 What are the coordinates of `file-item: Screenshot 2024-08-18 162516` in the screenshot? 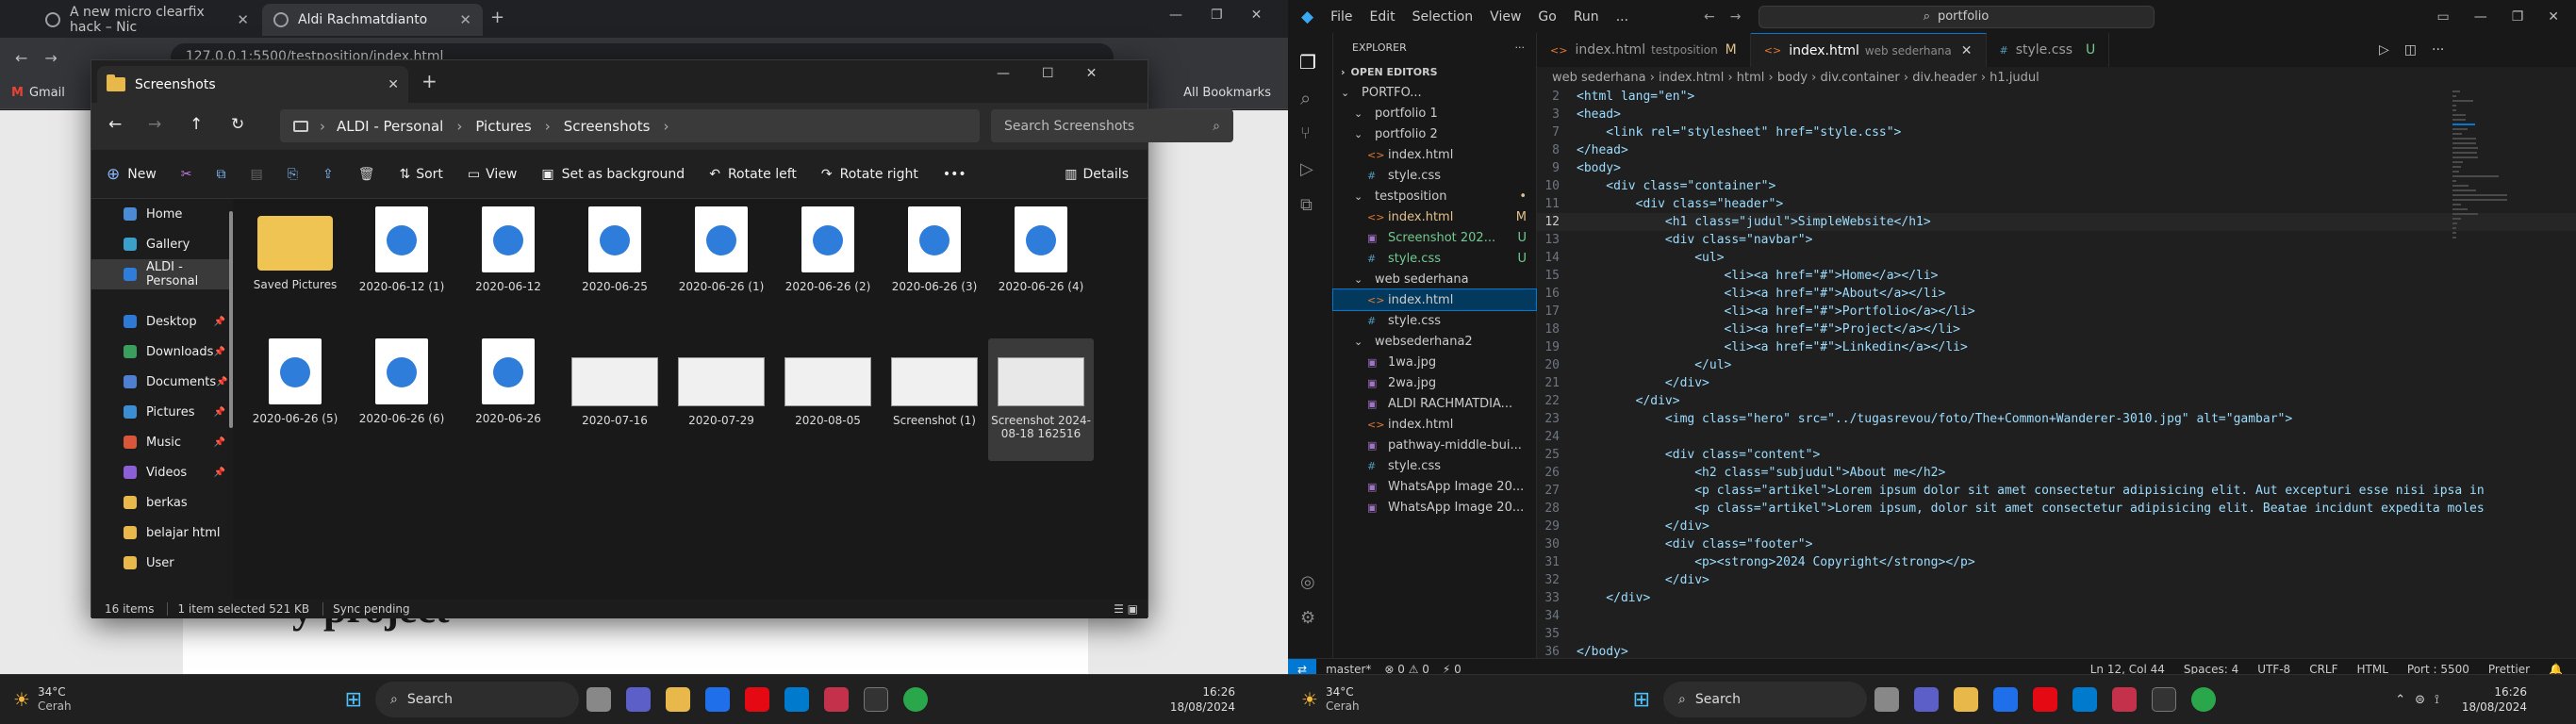 It's located at (1041, 399).